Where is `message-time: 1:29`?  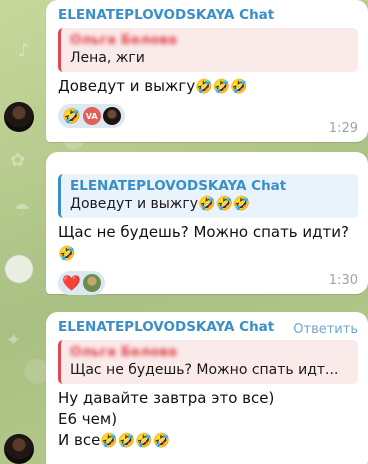 message-time: 1:29 is located at coordinates (343, 128).